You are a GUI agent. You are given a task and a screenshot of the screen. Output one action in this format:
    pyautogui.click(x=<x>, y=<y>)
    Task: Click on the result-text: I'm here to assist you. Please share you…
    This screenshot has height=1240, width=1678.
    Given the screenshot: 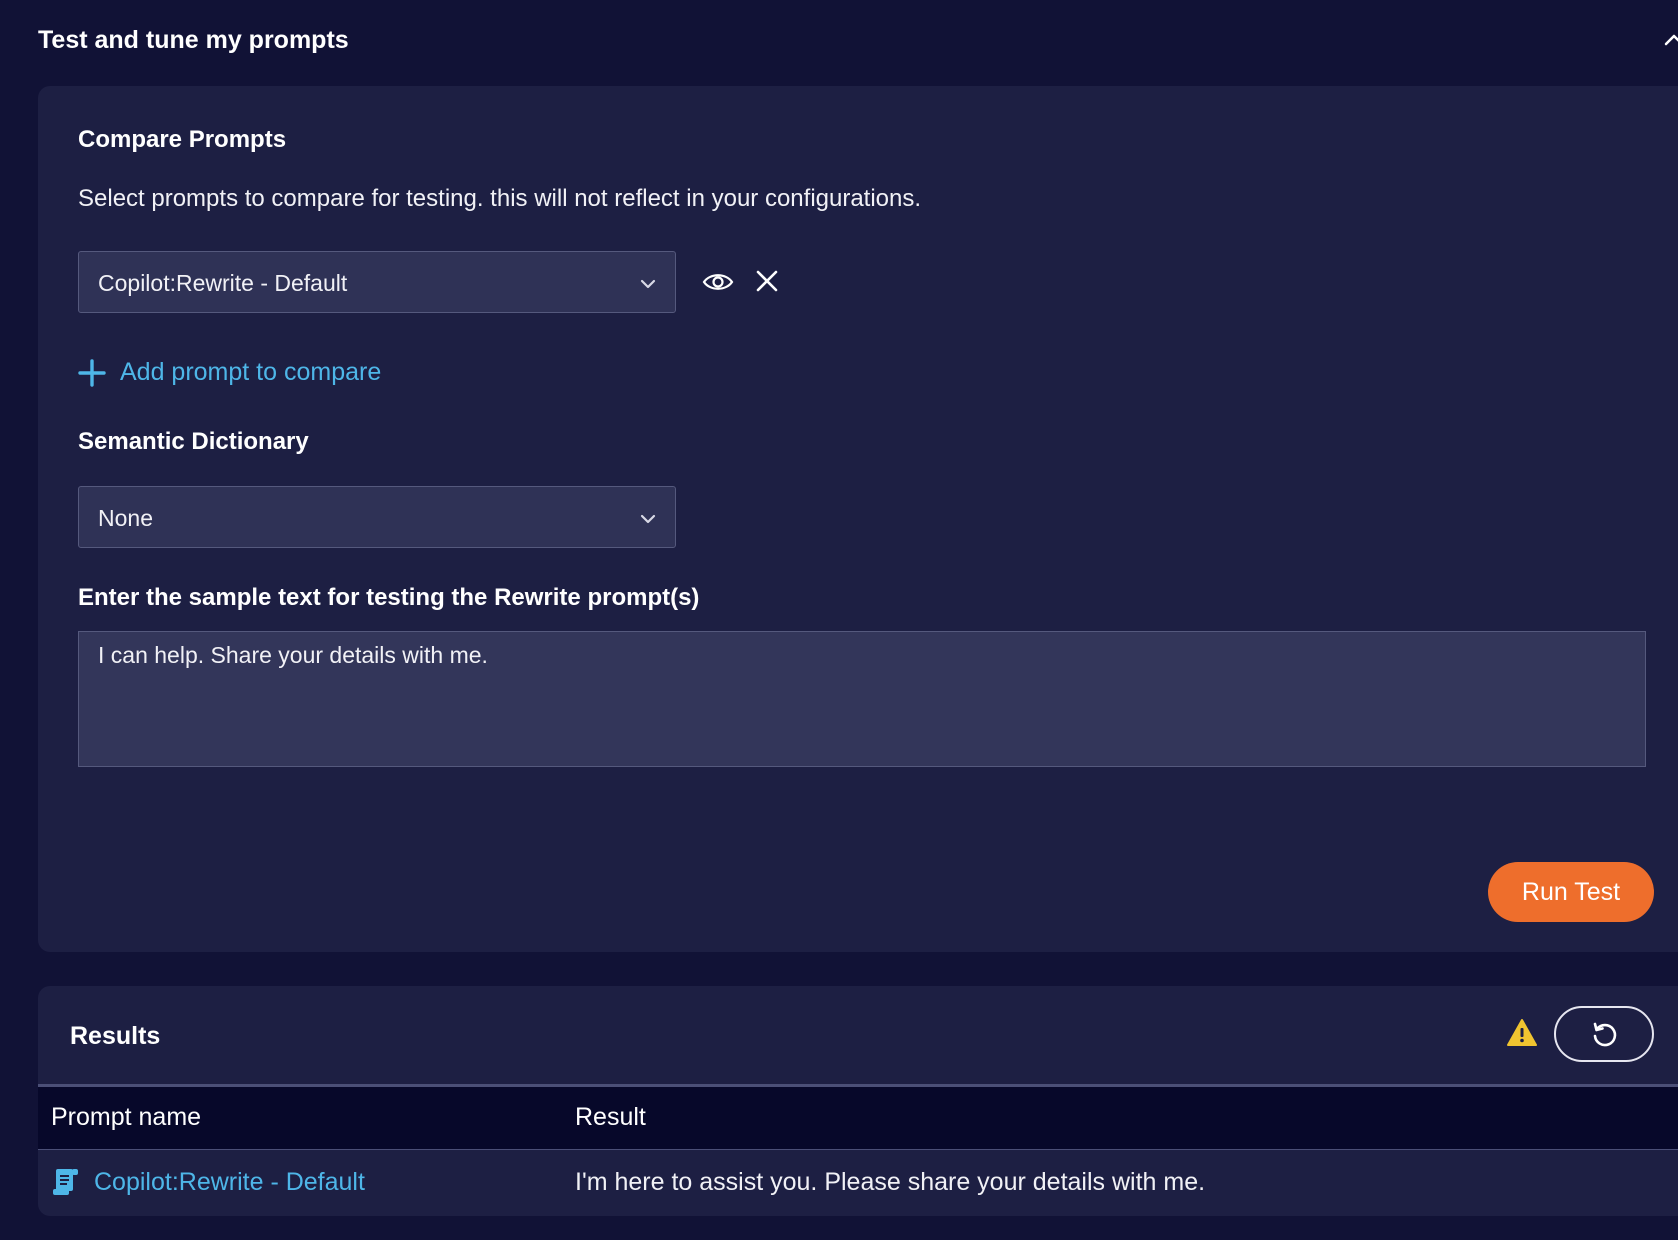 What is the action you would take?
    pyautogui.click(x=890, y=1182)
    